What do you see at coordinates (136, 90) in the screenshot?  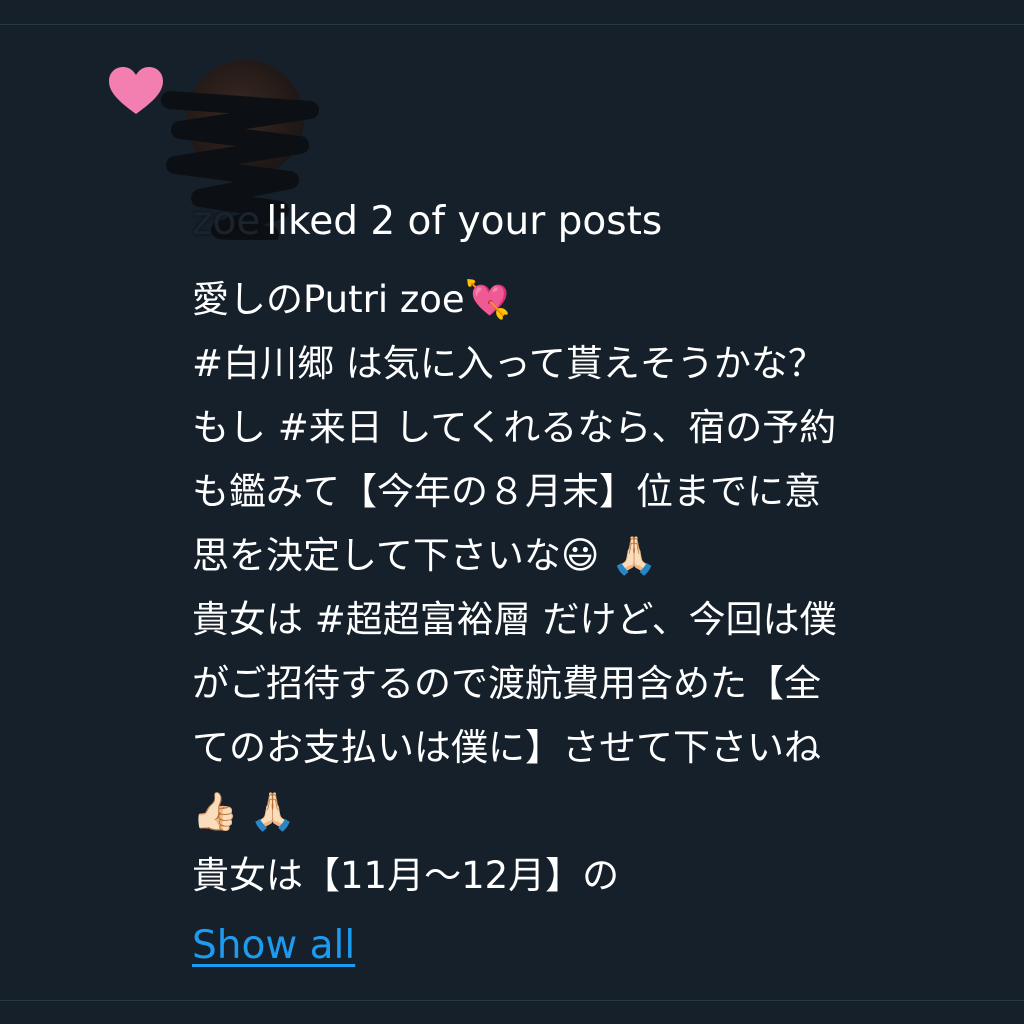 I see `heart-icon` at bounding box center [136, 90].